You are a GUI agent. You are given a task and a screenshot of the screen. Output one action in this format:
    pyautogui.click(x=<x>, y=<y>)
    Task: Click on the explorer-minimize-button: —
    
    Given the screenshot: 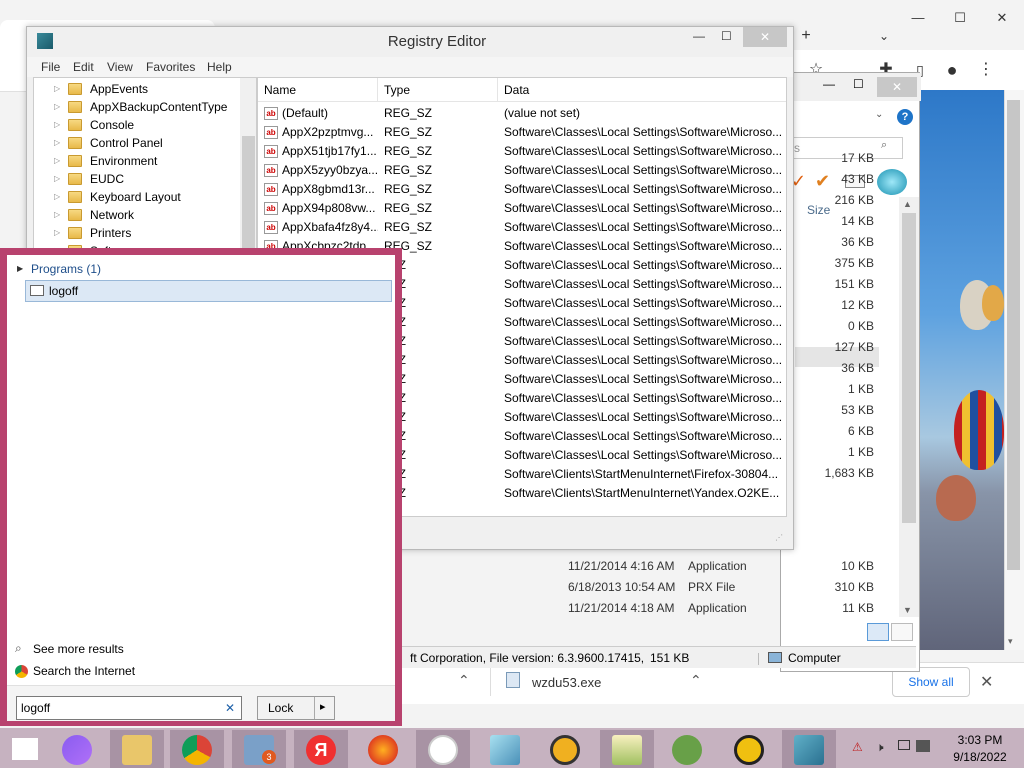 What is the action you would take?
    pyautogui.click(x=829, y=84)
    